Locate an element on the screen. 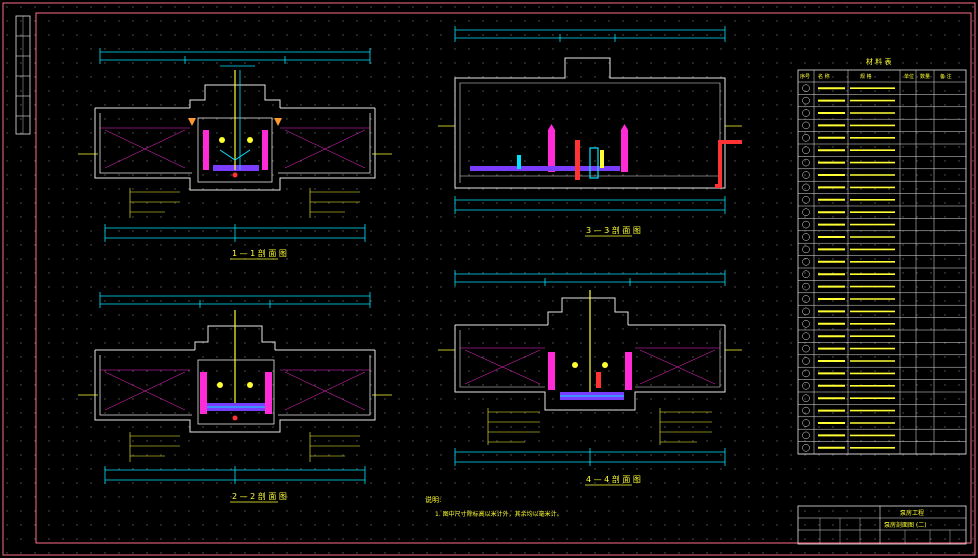 The height and width of the screenshot is (558, 978). section-1-title: 1 — 1 剖 面 图 is located at coordinates (259, 253).